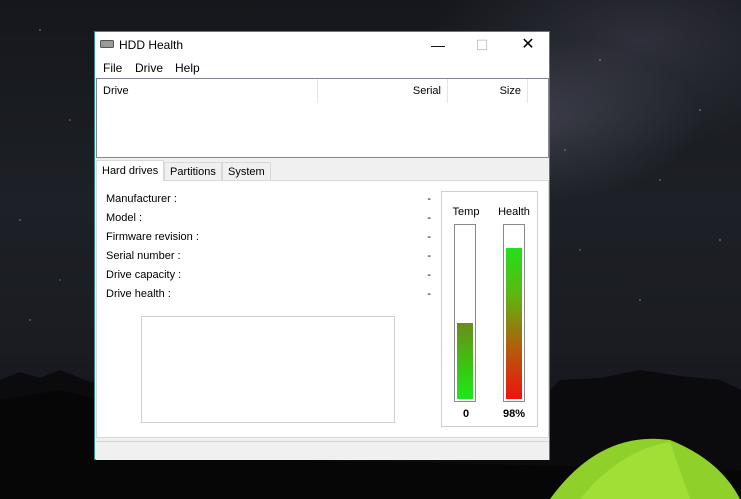 Image resolution: width=741 pixels, height=499 pixels. I want to click on menu-help: Help, so click(187, 68).